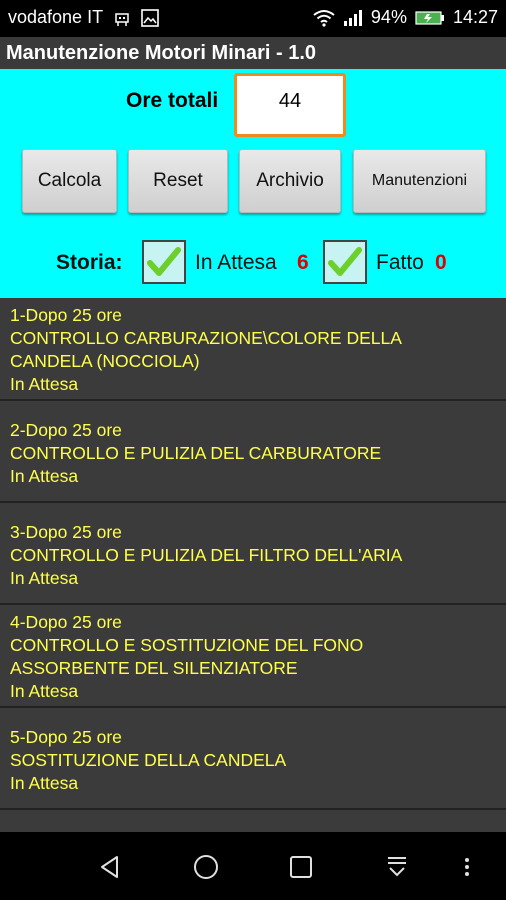 Image resolution: width=506 pixels, height=900 pixels. Describe the element at coordinates (206, 338) in the screenshot. I see `item-description: CONTROLLO CARBURAZIONE\COLORE DELLA` at that location.